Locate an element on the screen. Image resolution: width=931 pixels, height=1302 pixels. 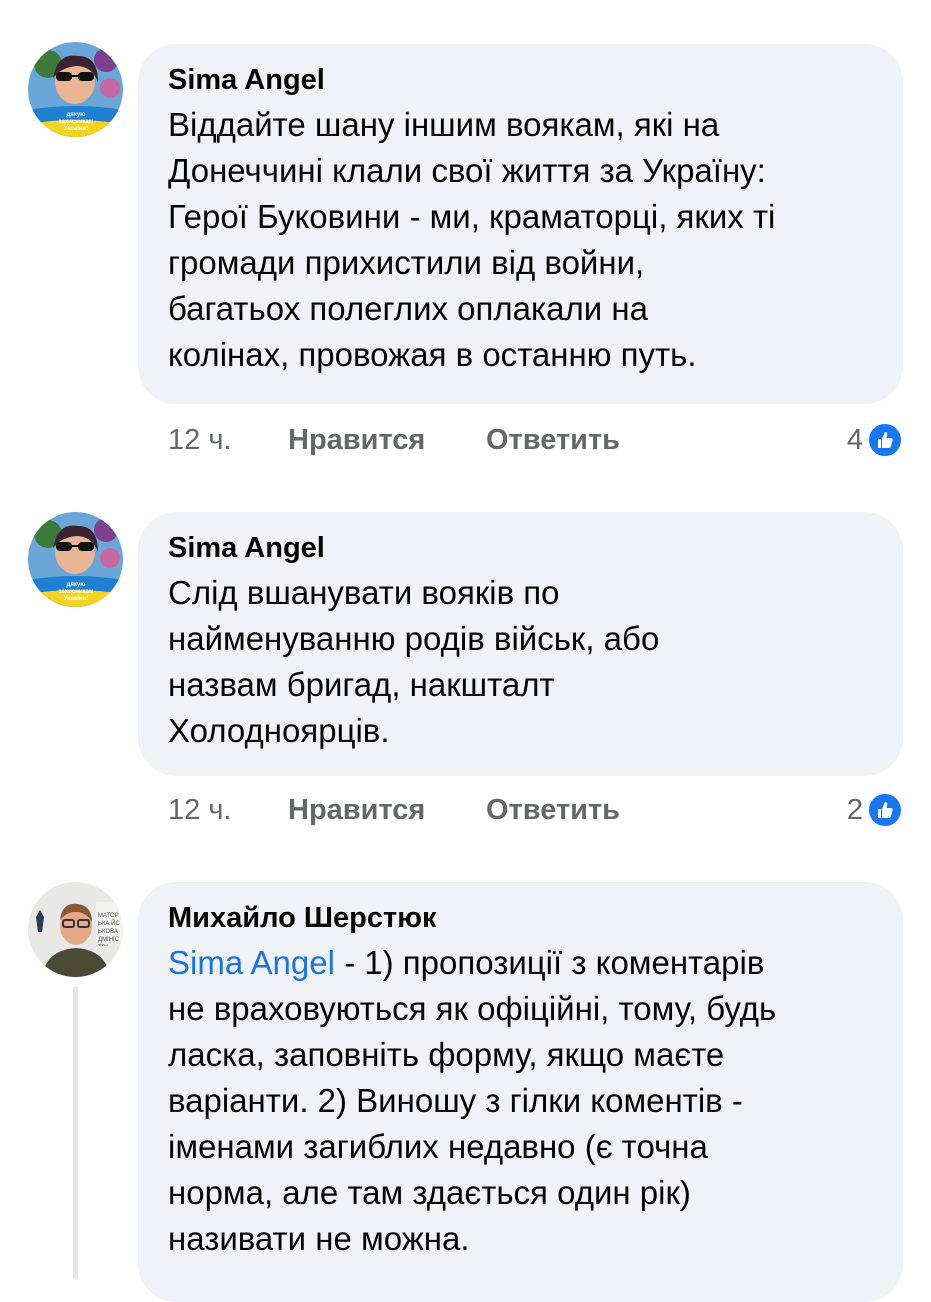
reaction-summary: 4 is located at coordinates (875, 440).